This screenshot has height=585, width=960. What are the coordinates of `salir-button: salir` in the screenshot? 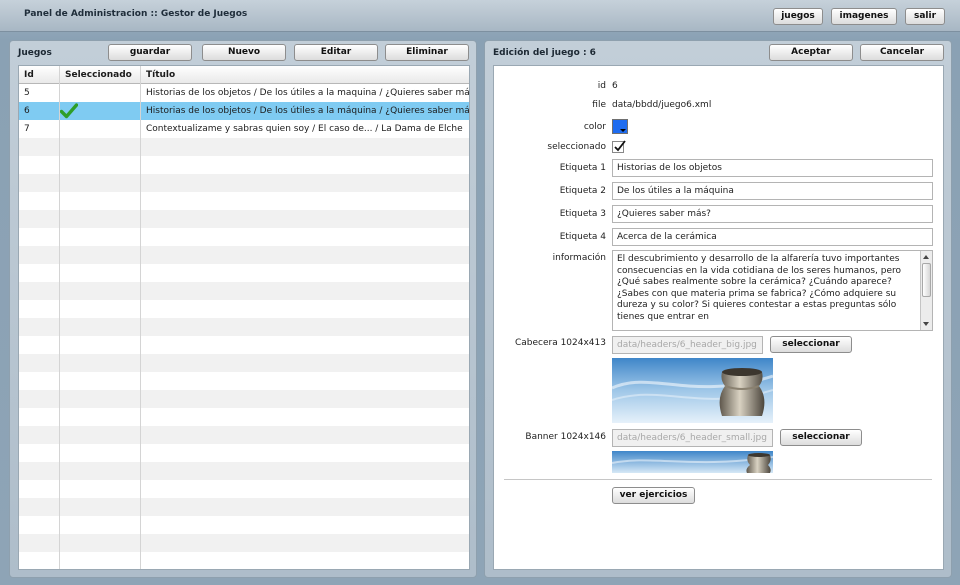 It's located at (925, 16).